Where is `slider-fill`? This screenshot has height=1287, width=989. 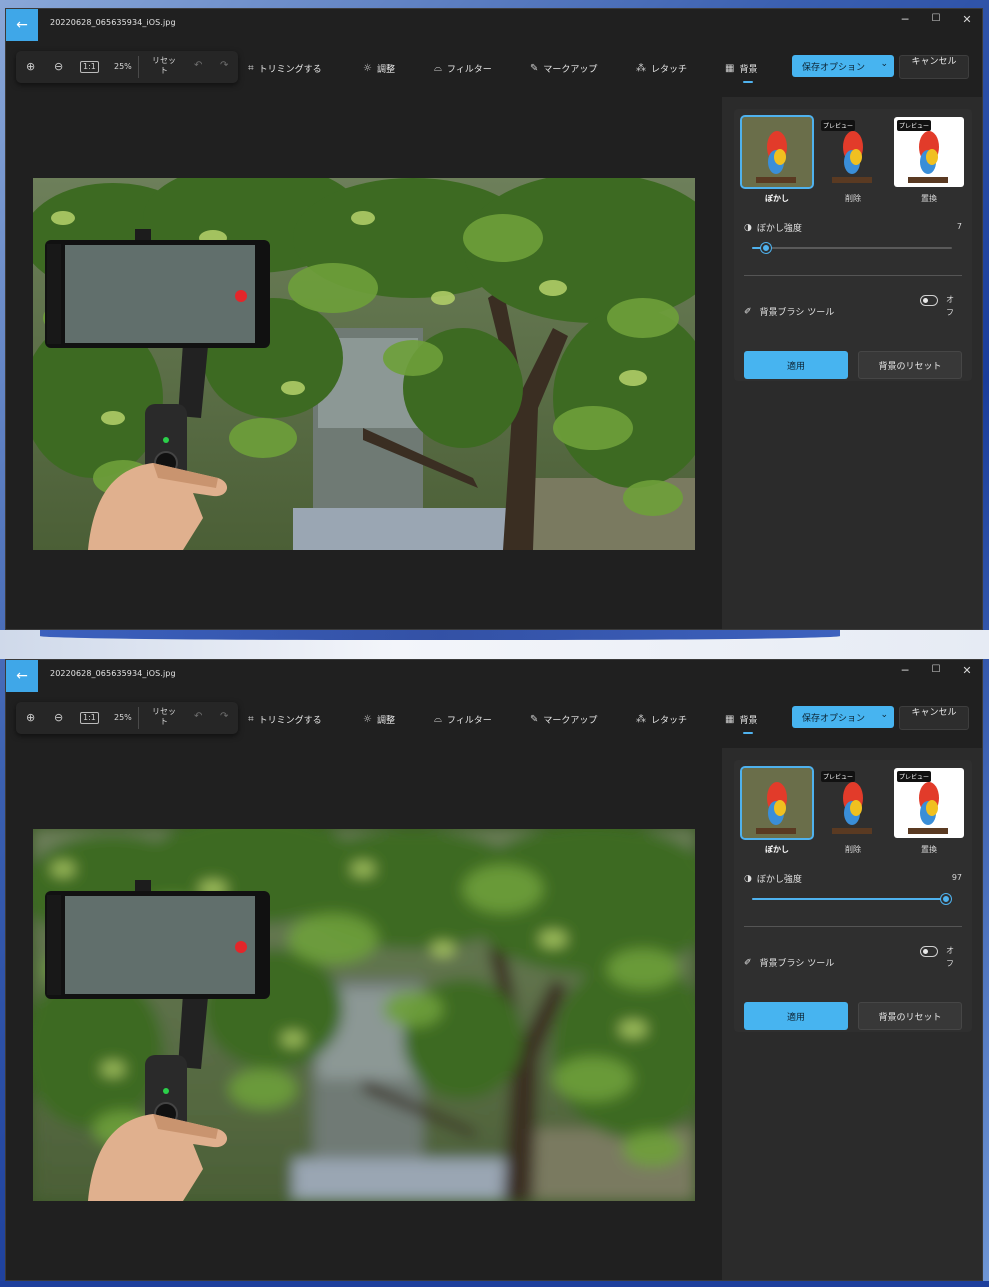
slider-fill is located at coordinates (849, 899).